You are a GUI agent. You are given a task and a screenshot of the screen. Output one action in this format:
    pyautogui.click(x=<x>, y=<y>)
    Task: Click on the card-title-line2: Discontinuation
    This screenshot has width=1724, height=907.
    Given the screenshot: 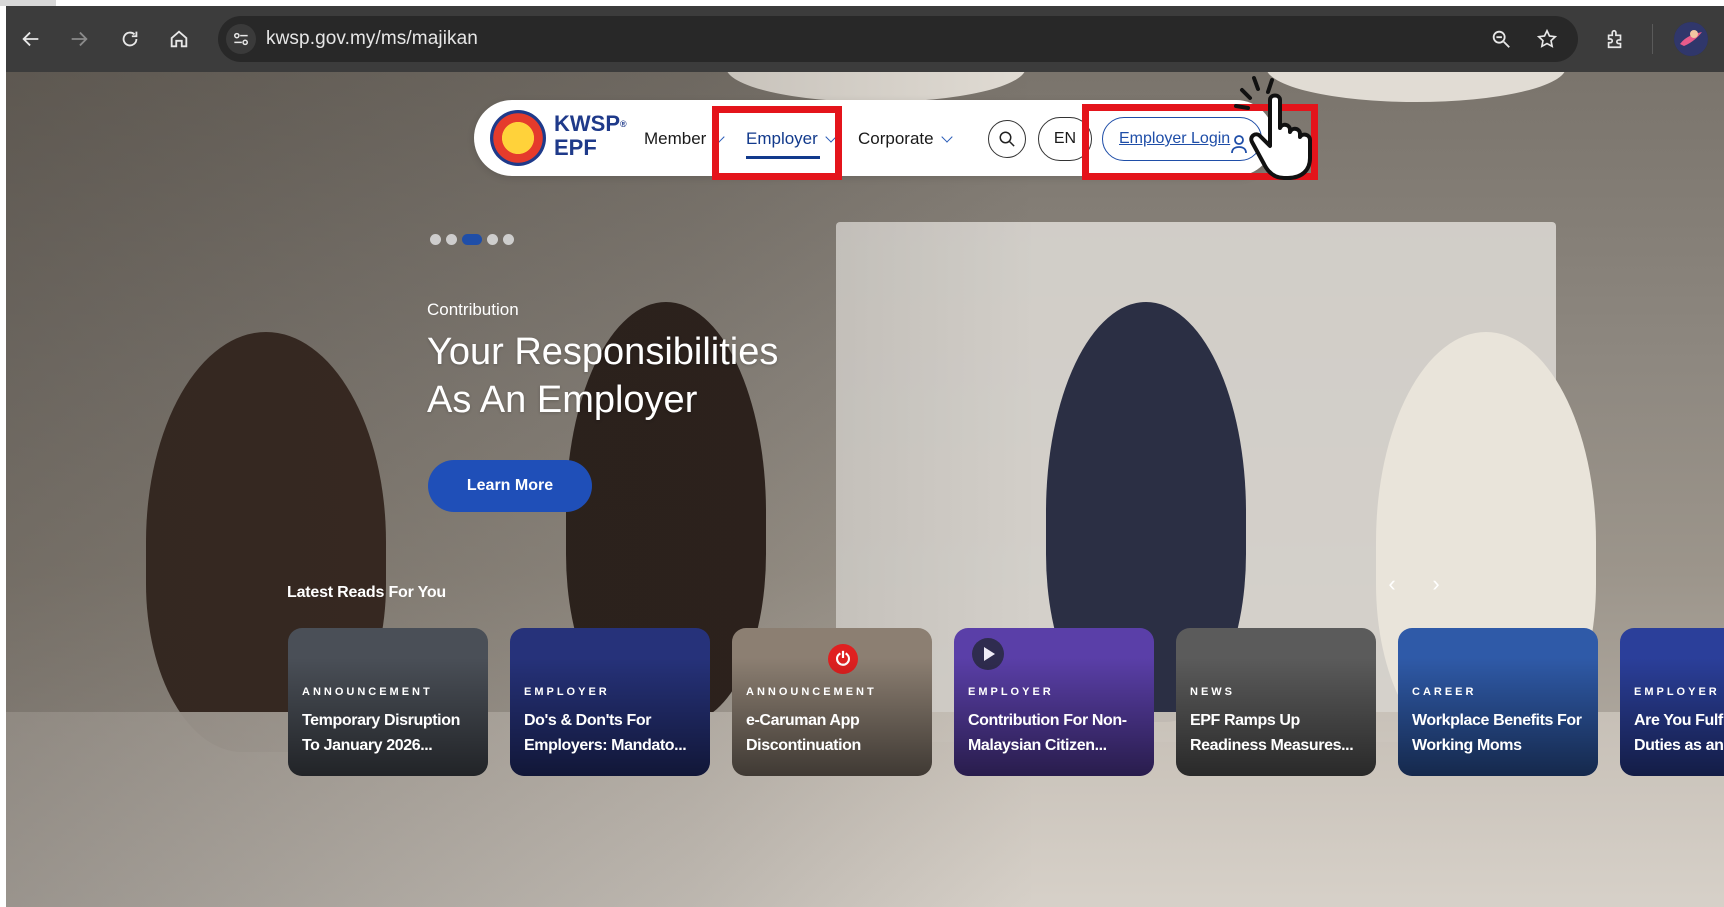 What is the action you would take?
    pyautogui.click(x=803, y=745)
    